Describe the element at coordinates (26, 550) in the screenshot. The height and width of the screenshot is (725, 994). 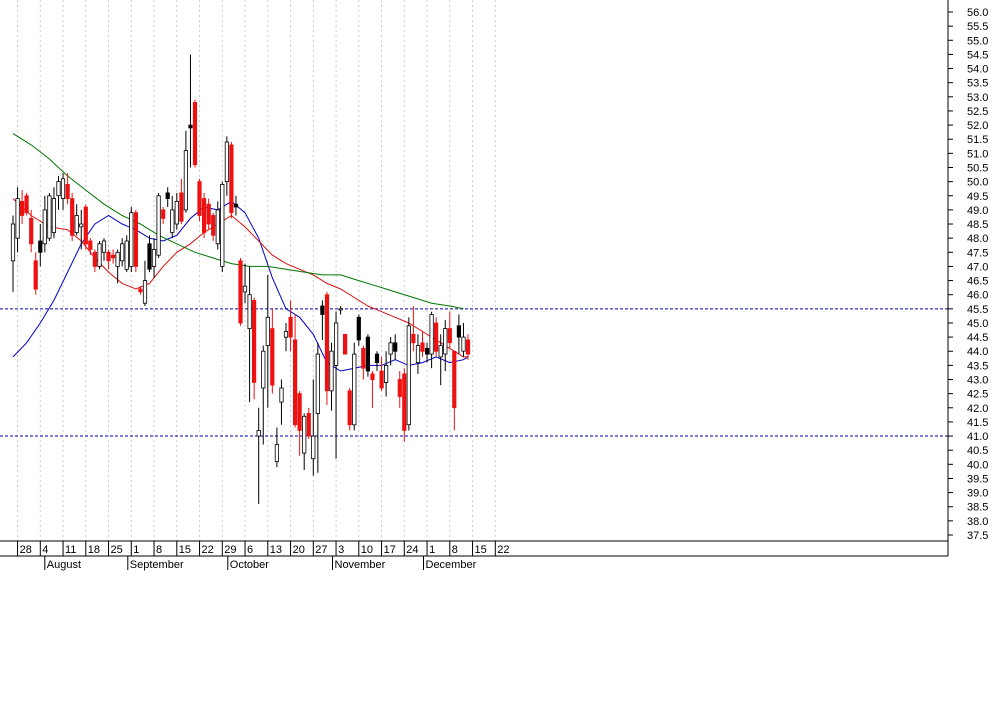
I see `x-tick-label: 28` at that location.